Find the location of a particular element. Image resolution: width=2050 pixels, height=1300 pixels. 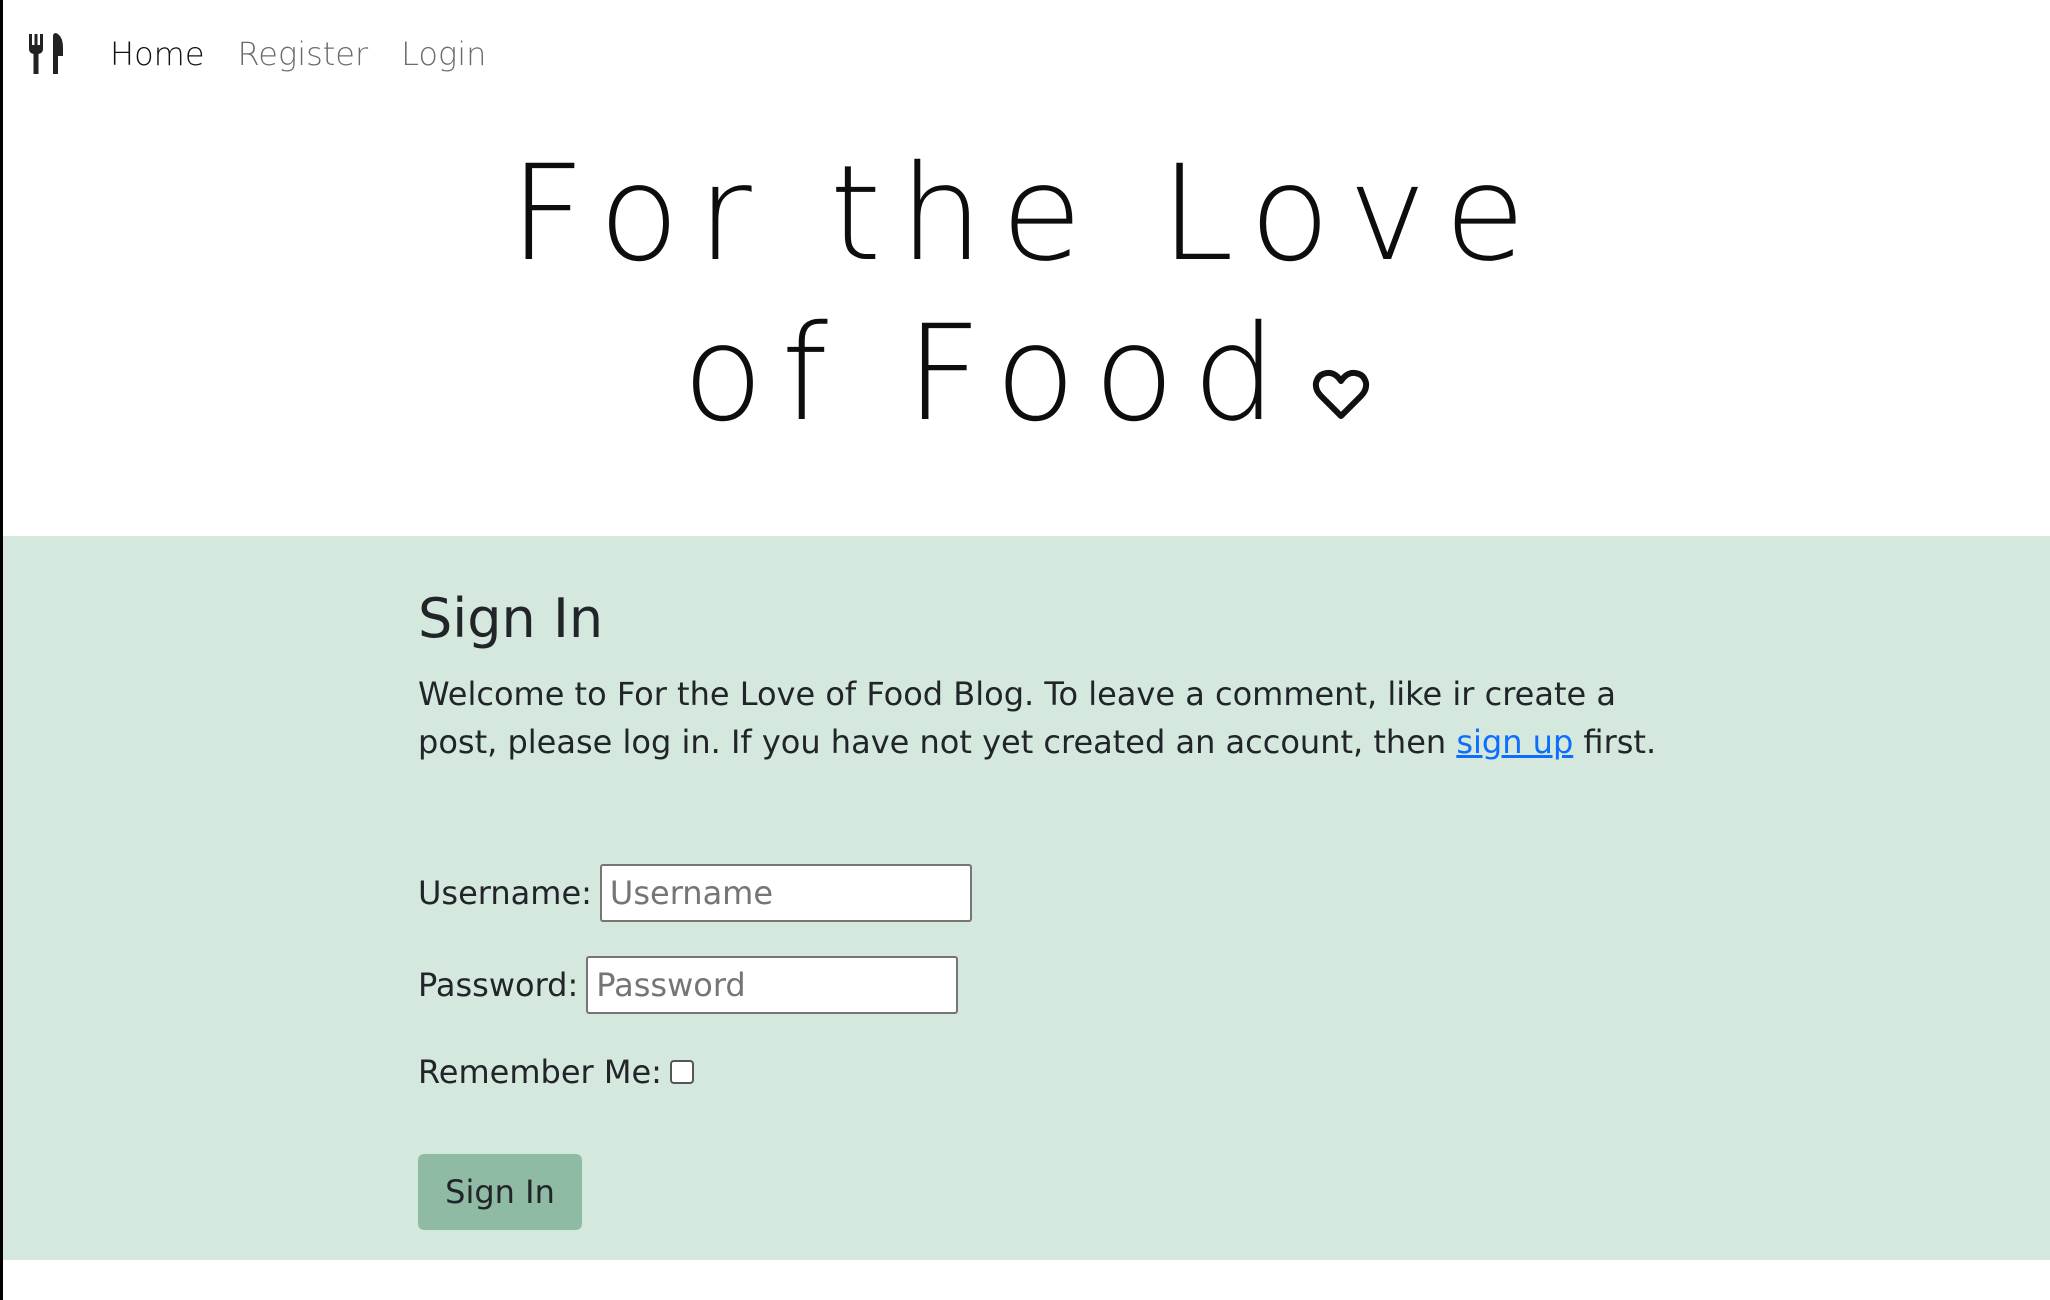

password-row: Password: is located at coordinates (688, 985).